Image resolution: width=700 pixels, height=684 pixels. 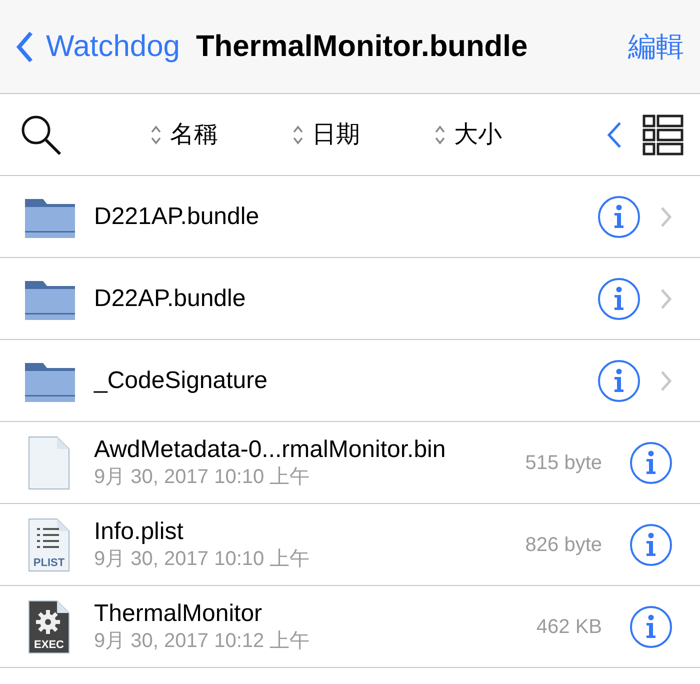 What do you see at coordinates (41, 135) in the screenshot?
I see `search-icon` at bounding box center [41, 135].